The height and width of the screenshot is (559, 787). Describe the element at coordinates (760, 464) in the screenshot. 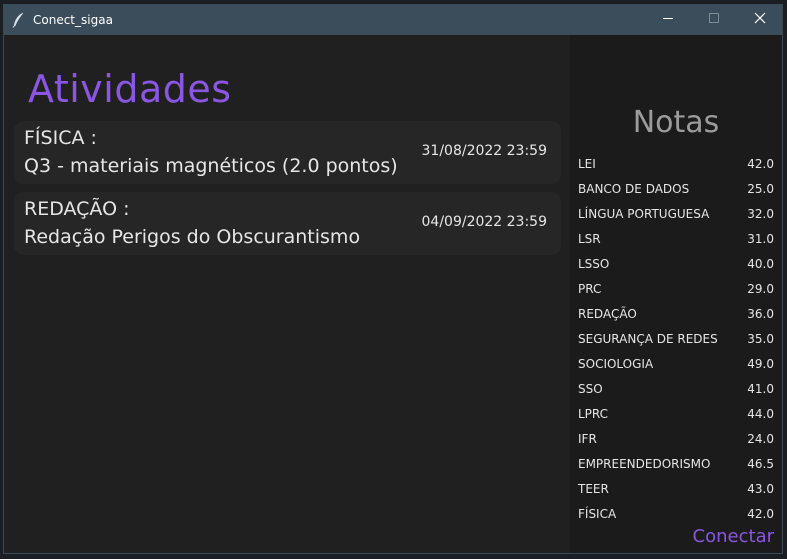

I see `grade-value: 46.5` at that location.